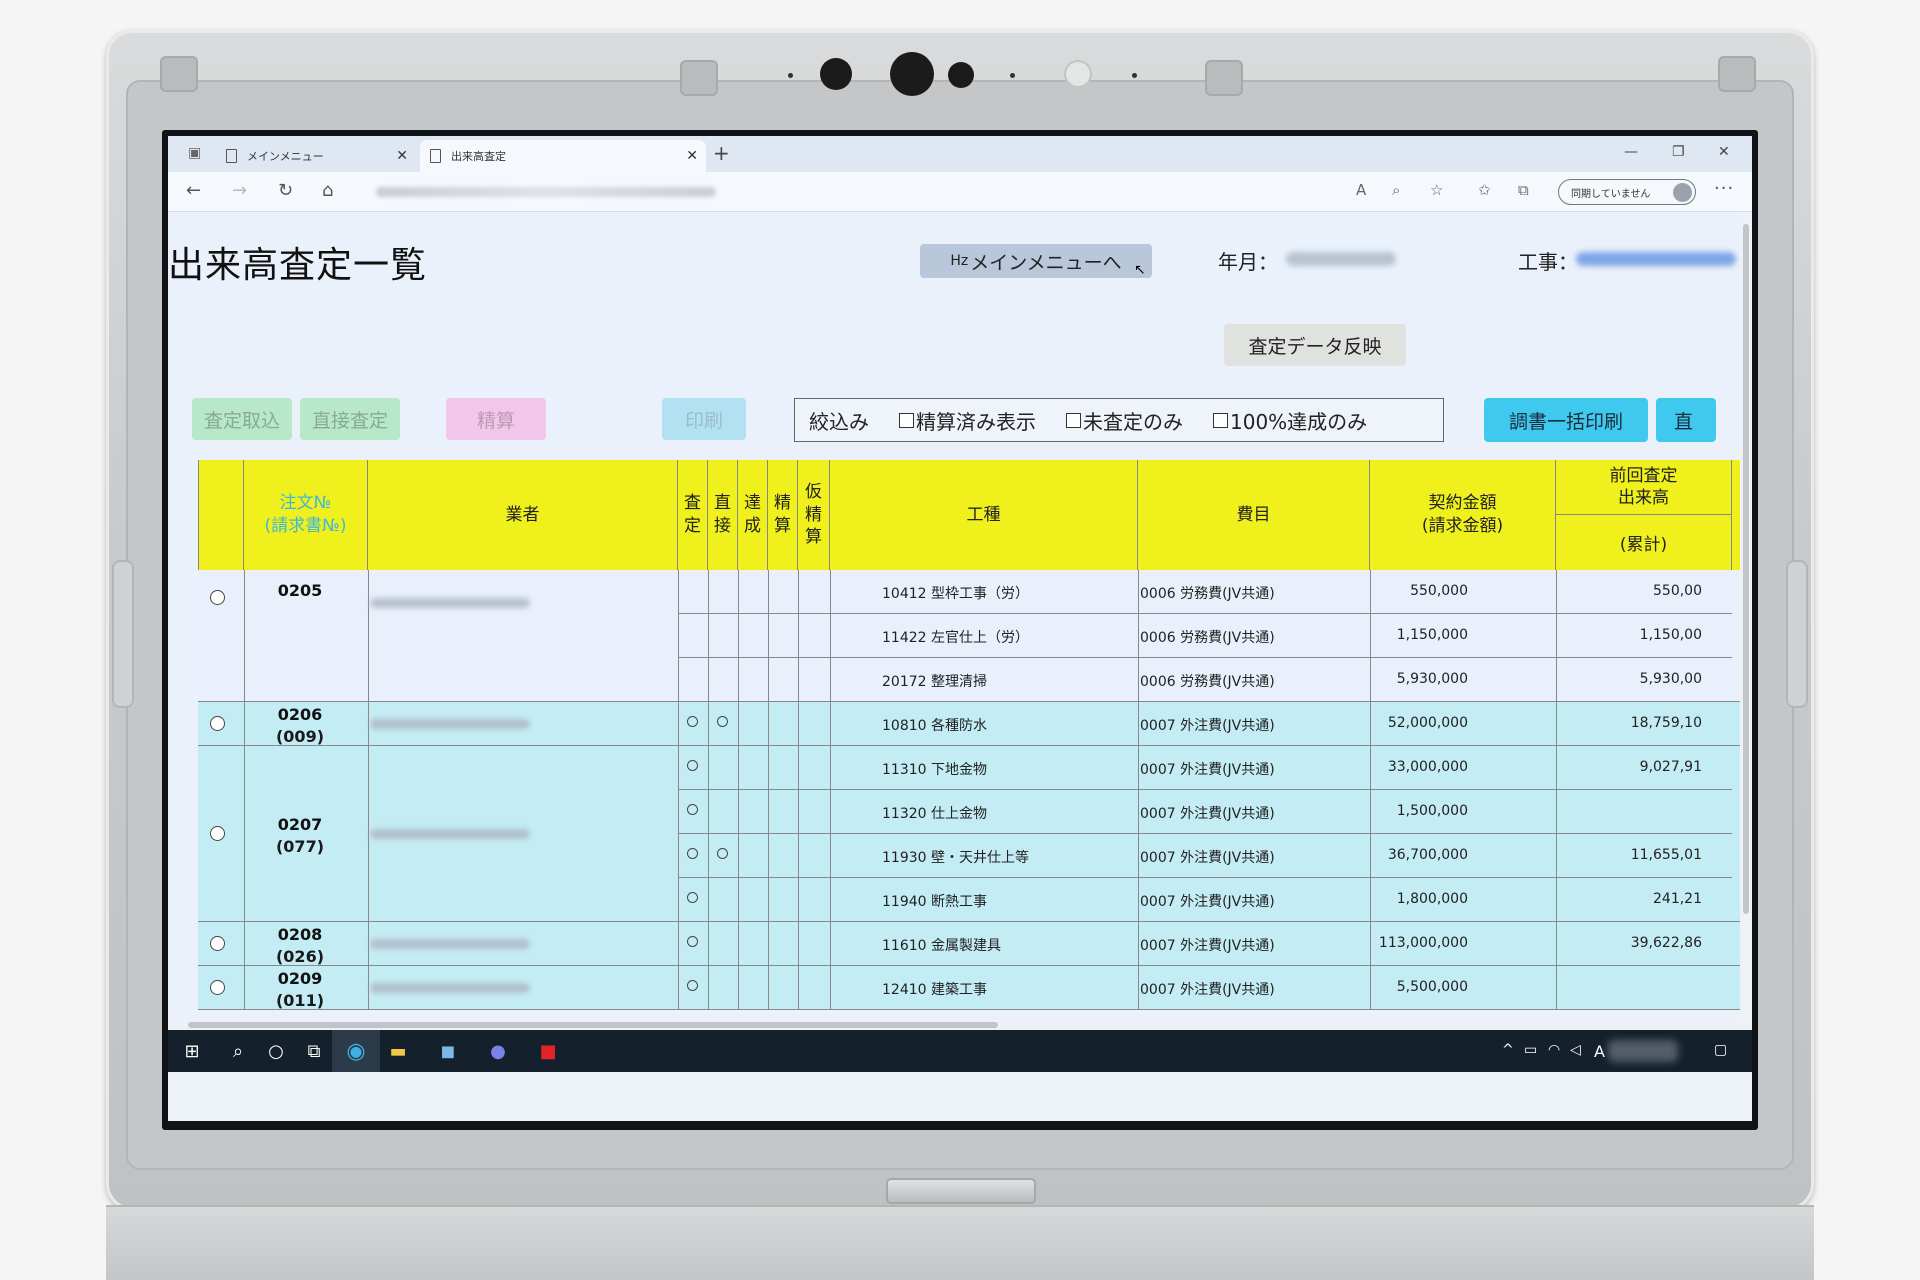  Describe the element at coordinates (1677, 591) in the screenshot. I see `previous-amount: 550,00` at that location.